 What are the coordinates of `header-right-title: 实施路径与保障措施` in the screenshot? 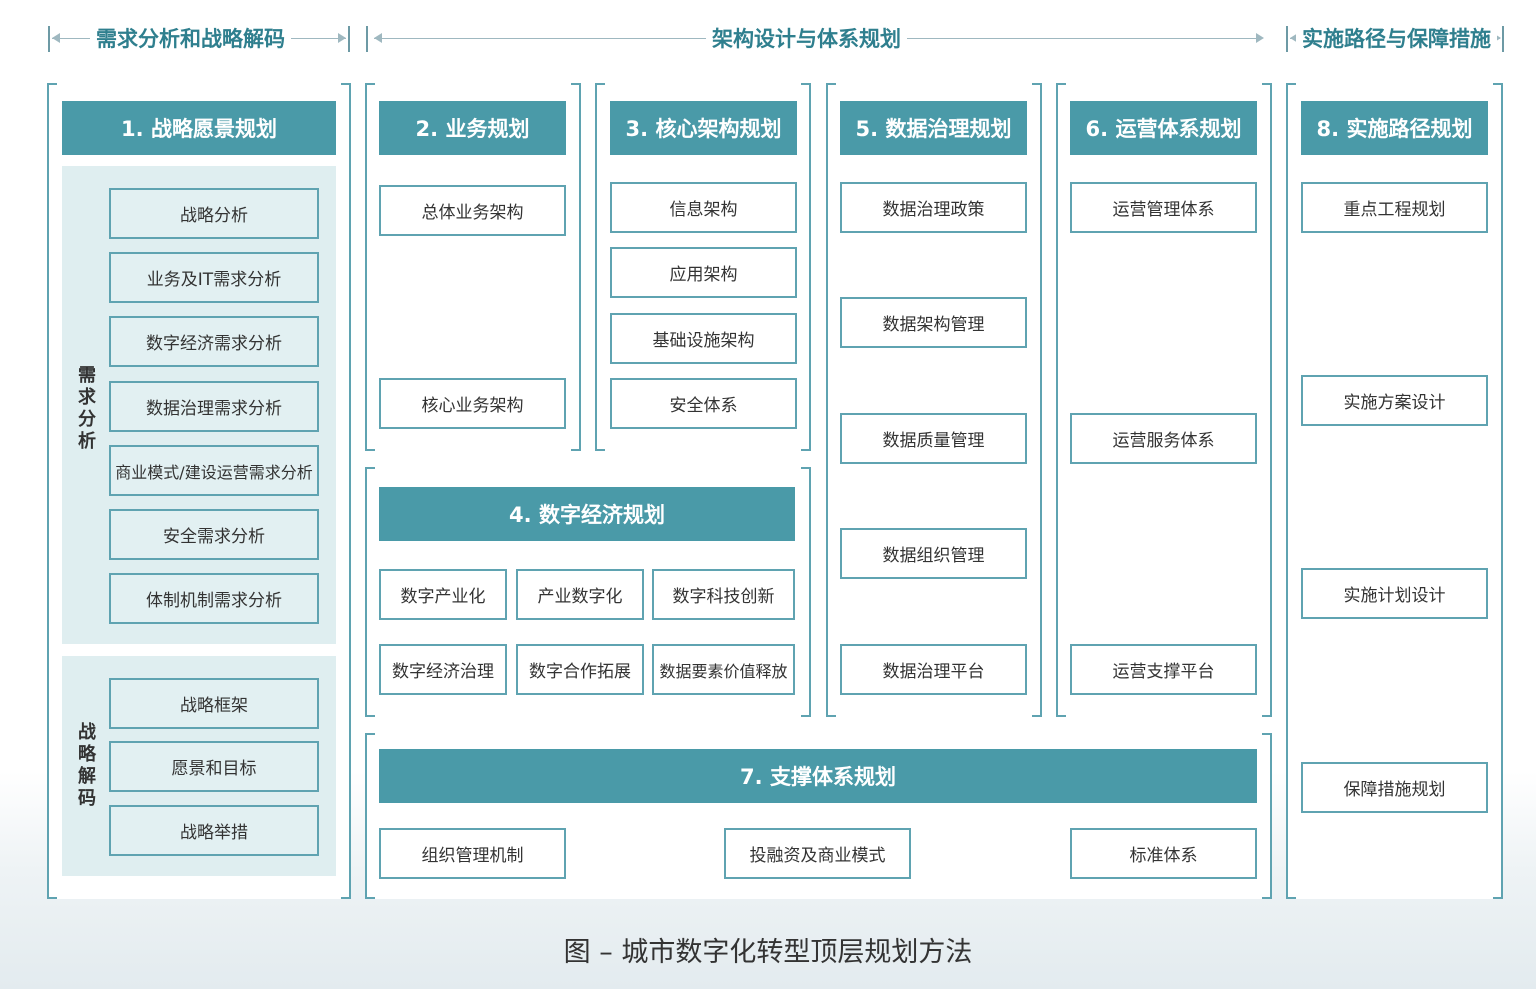 It's located at (1396, 38).